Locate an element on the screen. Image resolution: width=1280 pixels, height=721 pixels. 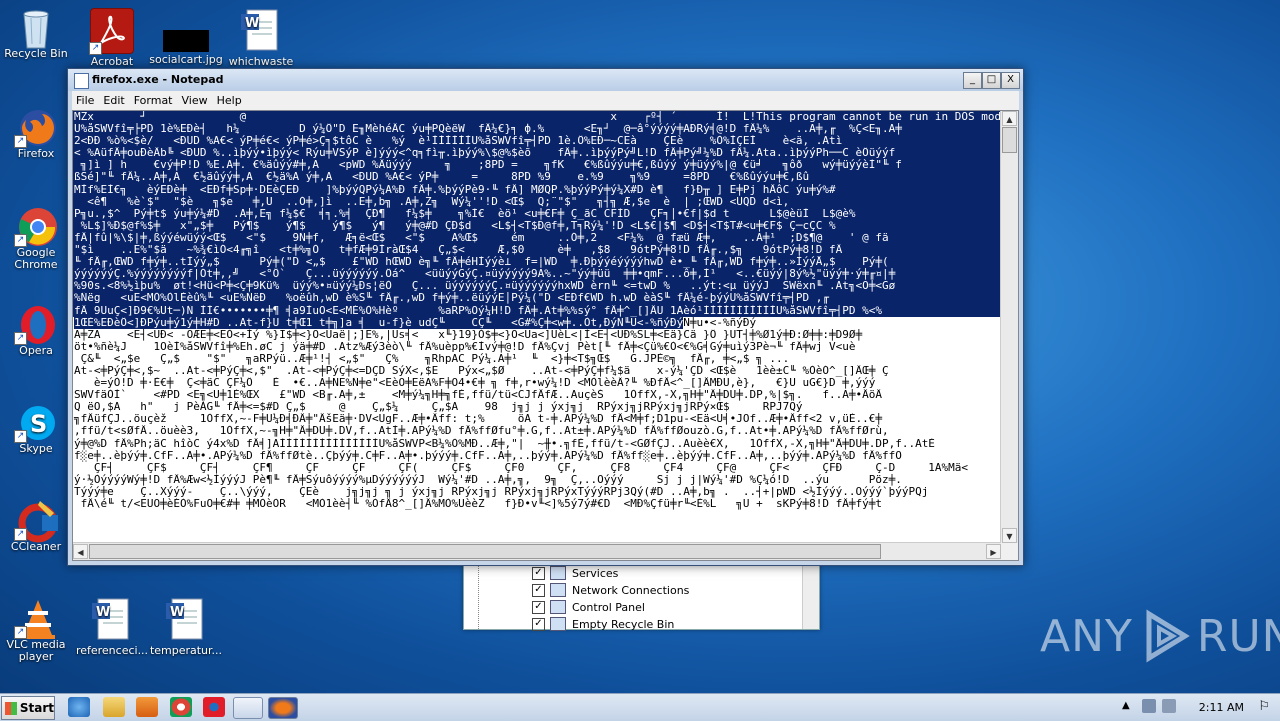
tree-item-empty-recycle-bin: ✓ Empty Recycle Bin is located at coordinates (603, 624).